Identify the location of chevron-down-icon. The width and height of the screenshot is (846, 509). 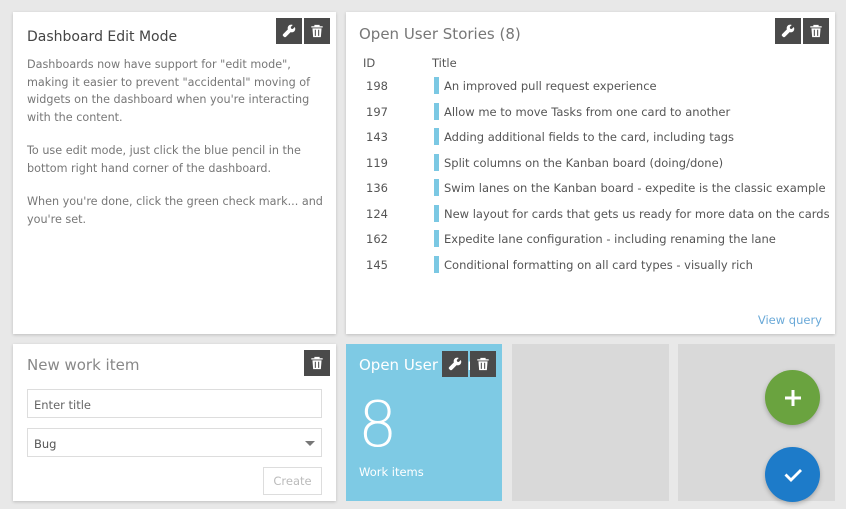
(310, 443).